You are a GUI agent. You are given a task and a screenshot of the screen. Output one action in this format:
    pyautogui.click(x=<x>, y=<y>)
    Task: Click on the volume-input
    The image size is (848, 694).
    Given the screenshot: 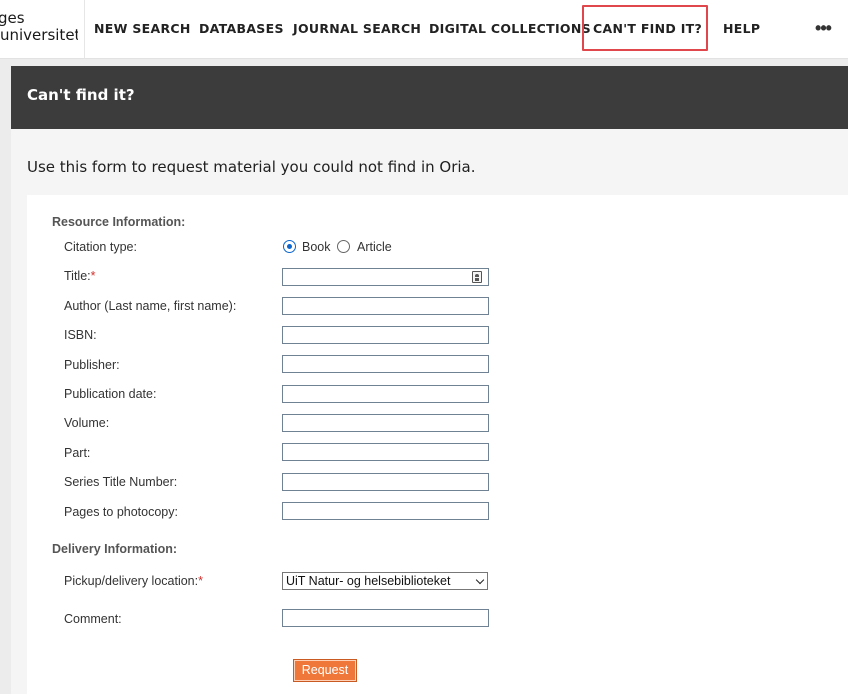 What is the action you would take?
    pyautogui.click(x=385, y=423)
    